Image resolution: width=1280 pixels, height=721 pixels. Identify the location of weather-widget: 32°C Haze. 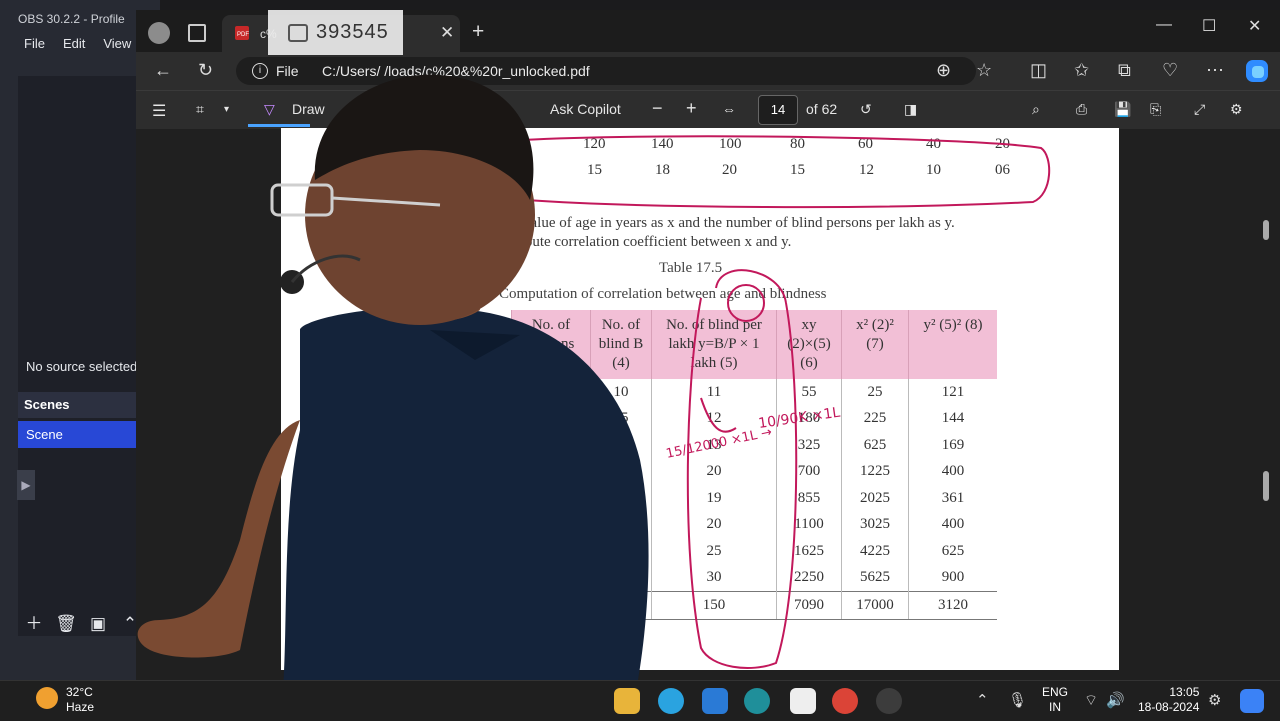
(80, 700).